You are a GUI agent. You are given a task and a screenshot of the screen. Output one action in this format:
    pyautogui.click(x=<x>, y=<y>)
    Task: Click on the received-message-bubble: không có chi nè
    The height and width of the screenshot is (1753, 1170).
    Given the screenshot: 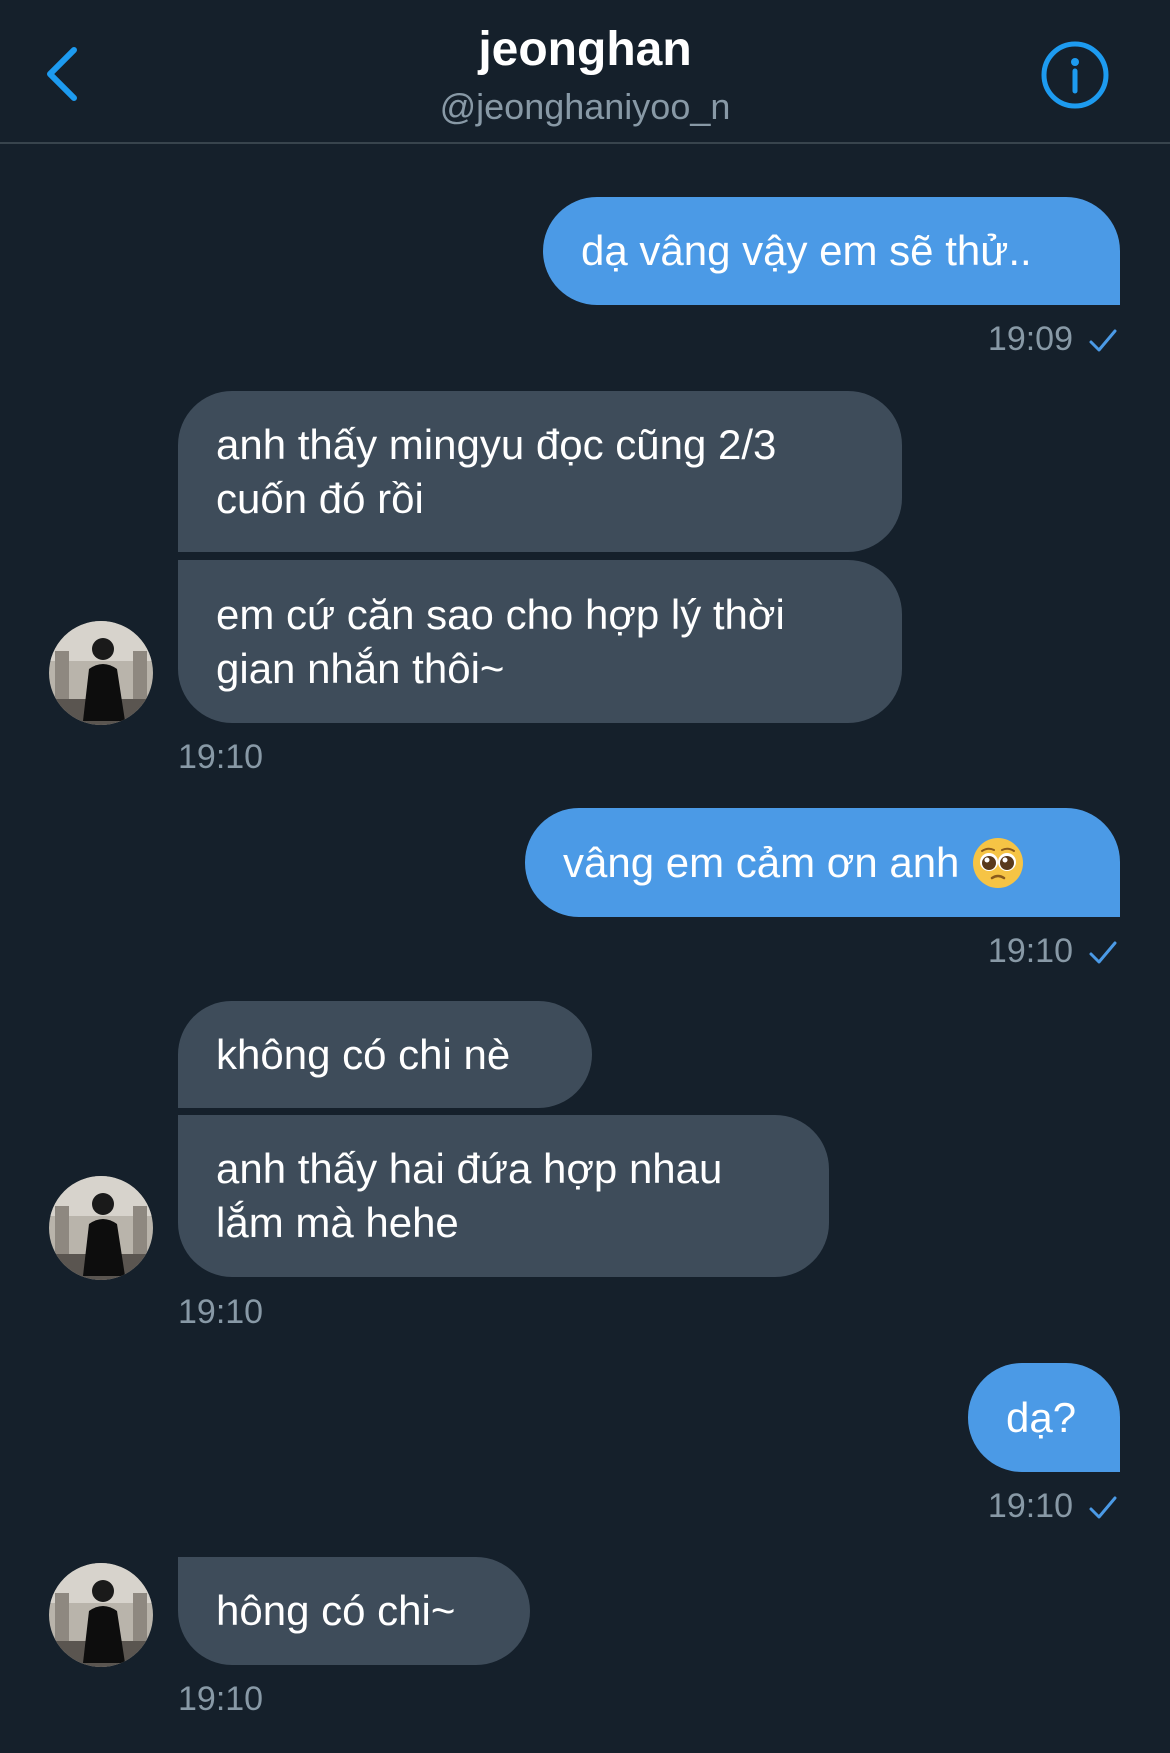 What is the action you would take?
    pyautogui.click(x=385, y=1054)
    